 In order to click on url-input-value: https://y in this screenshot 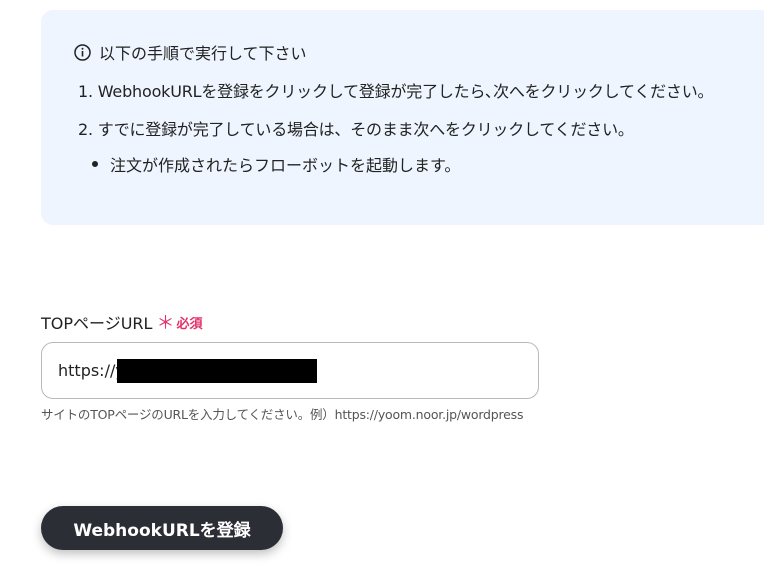, I will do `click(91, 370)`.